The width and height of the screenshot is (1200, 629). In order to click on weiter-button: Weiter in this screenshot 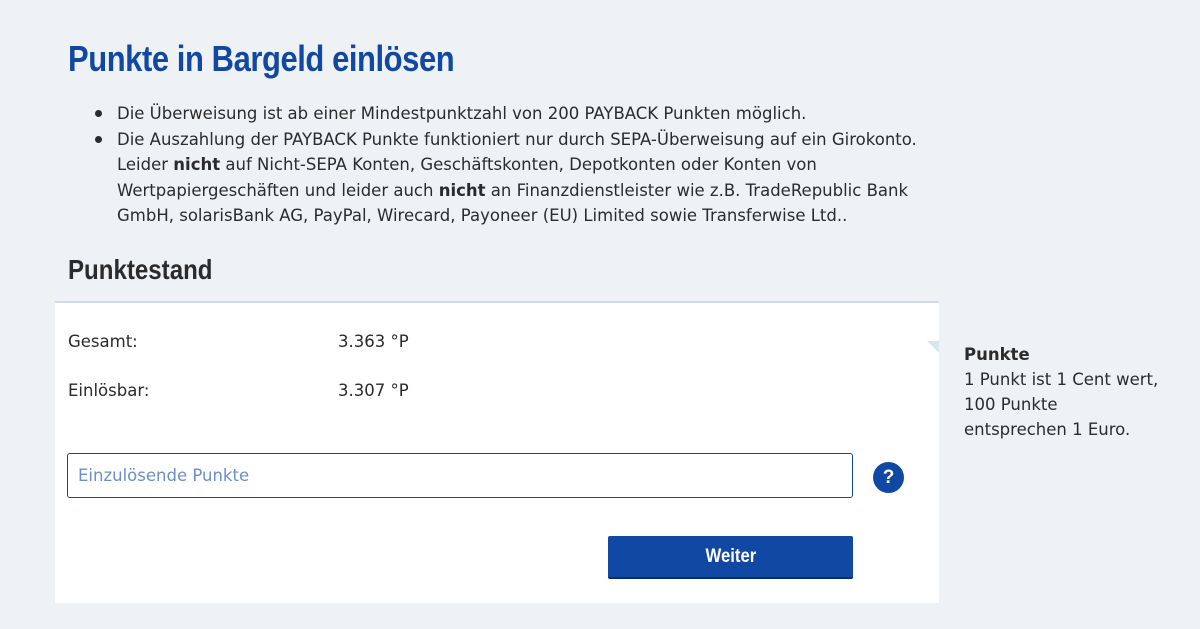, I will do `click(730, 557)`.